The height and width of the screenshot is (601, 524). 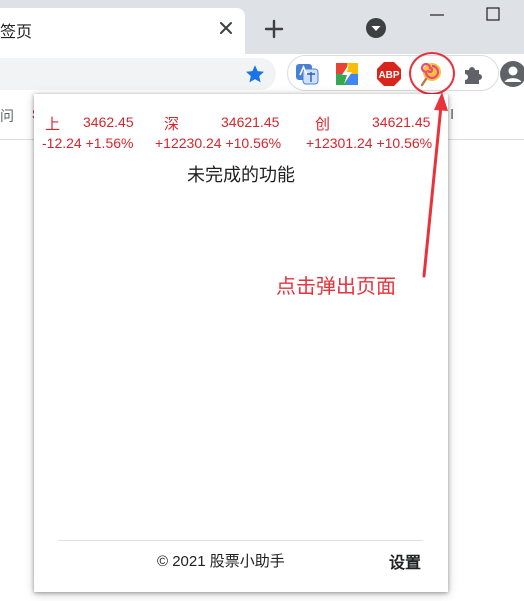 What do you see at coordinates (241, 175) in the screenshot?
I see `placeholder-text: 未完成的功能` at bounding box center [241, 175].